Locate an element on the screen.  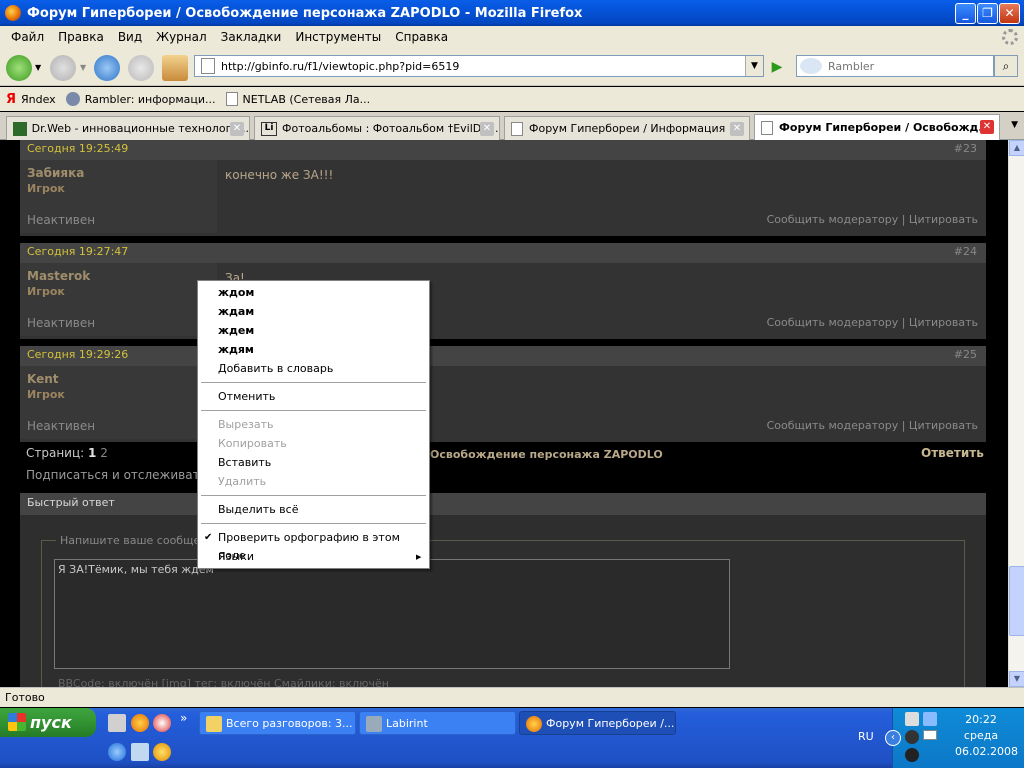
search-bar is located at coordinates (895, 66).